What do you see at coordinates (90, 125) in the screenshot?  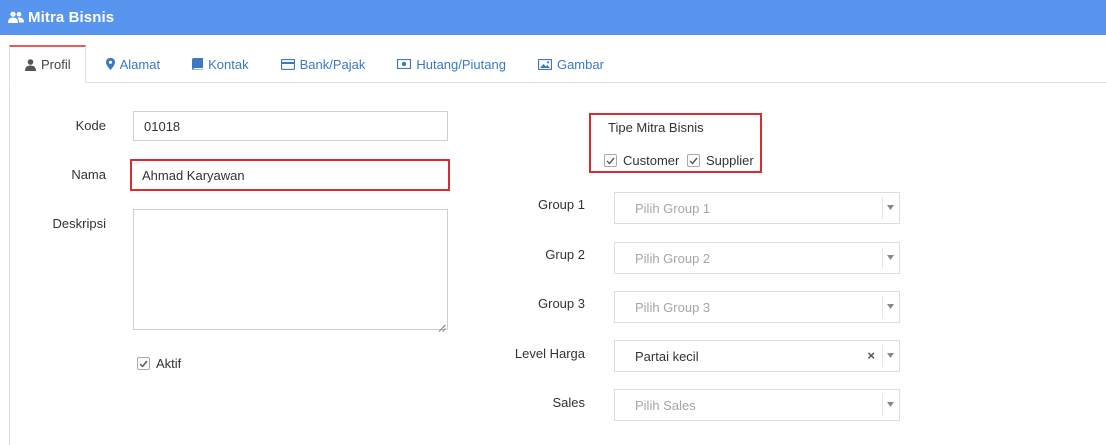 I see `kode-label: Kode` at bounding box center [90, 125].